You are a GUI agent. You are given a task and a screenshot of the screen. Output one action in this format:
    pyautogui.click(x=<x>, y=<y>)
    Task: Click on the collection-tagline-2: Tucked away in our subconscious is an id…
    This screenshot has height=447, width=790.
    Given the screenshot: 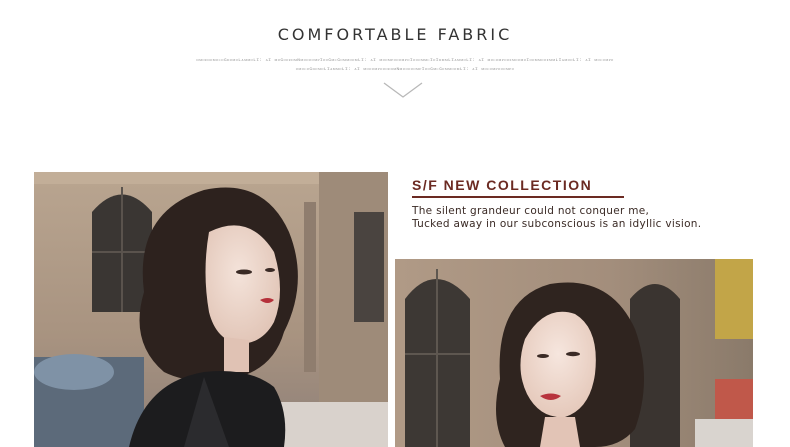 What is the action you would take?
    pyautogui.click(x=557, y=224)
    